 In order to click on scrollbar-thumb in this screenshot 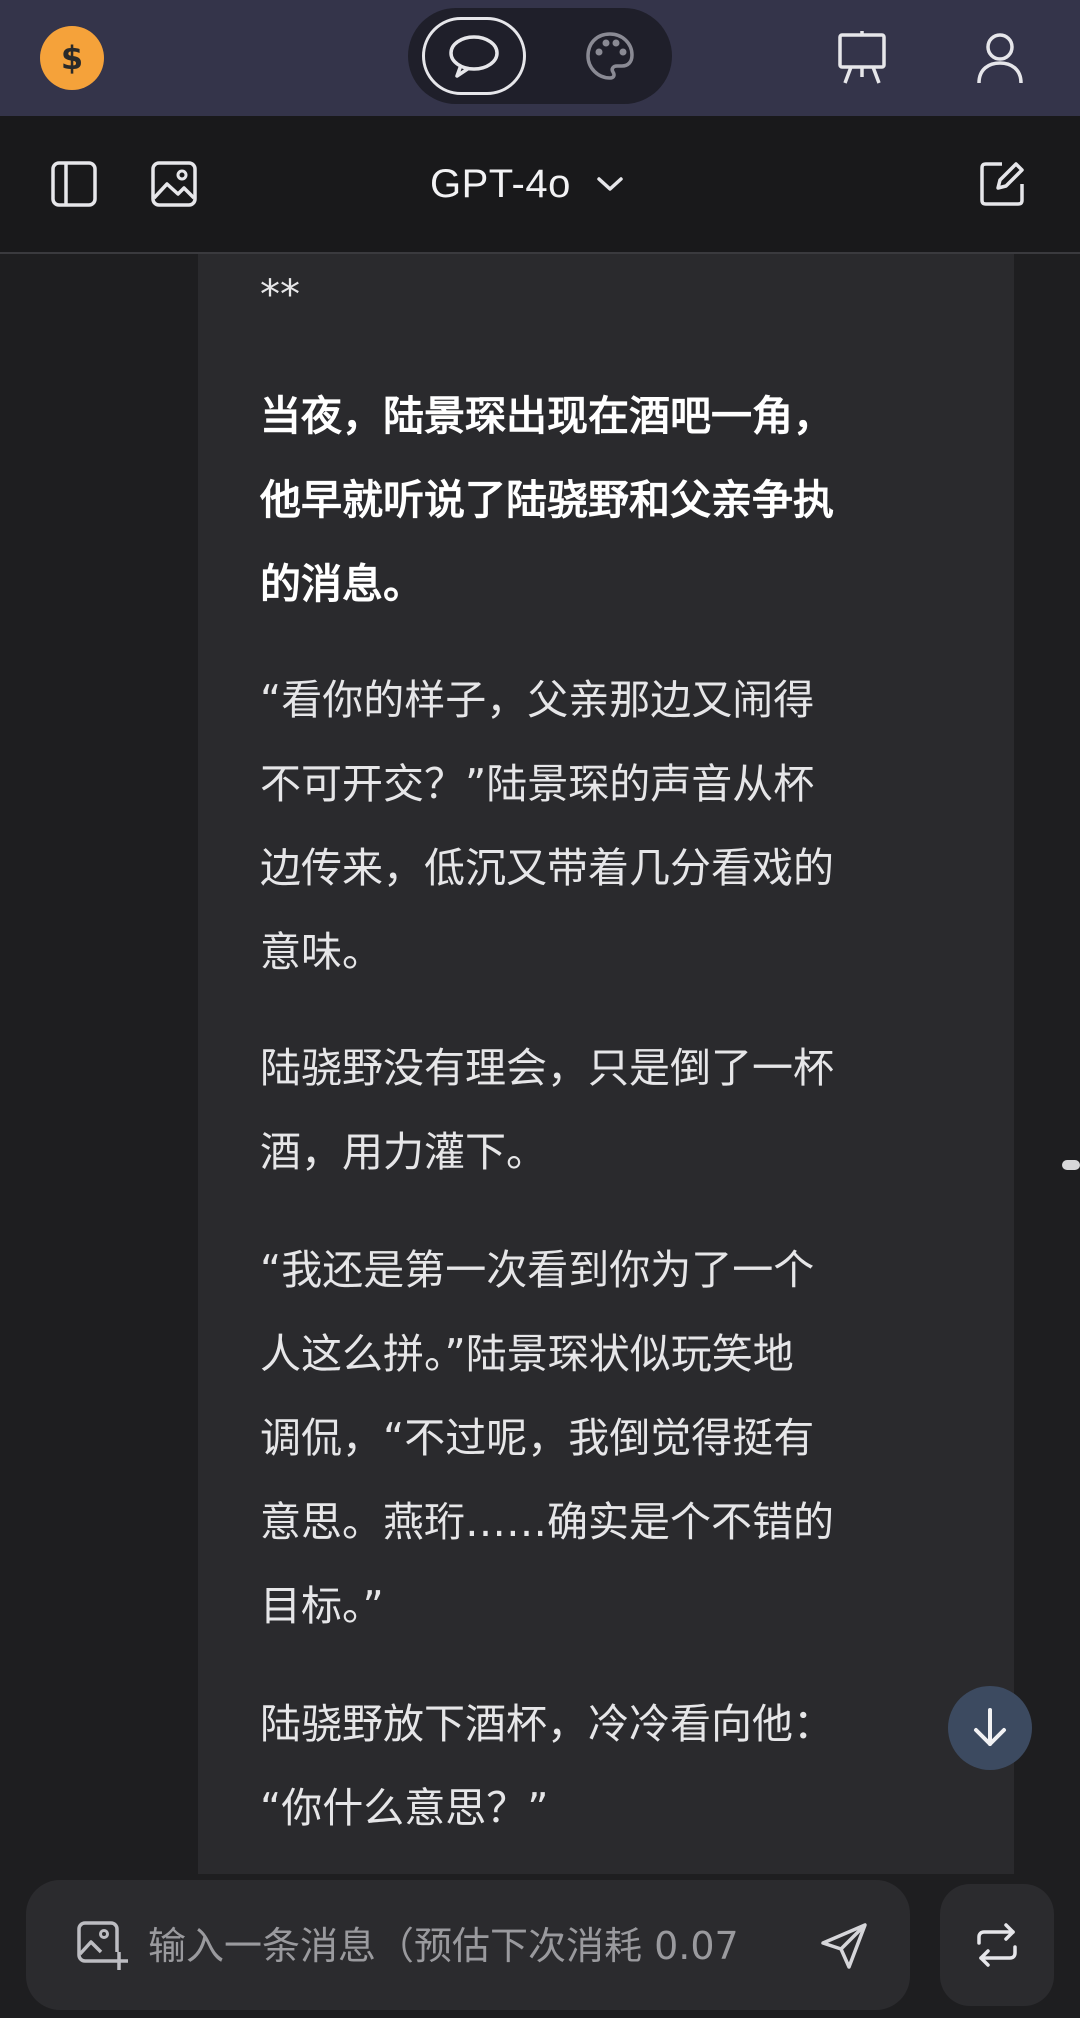, I will do `click(1071, 1165)`.